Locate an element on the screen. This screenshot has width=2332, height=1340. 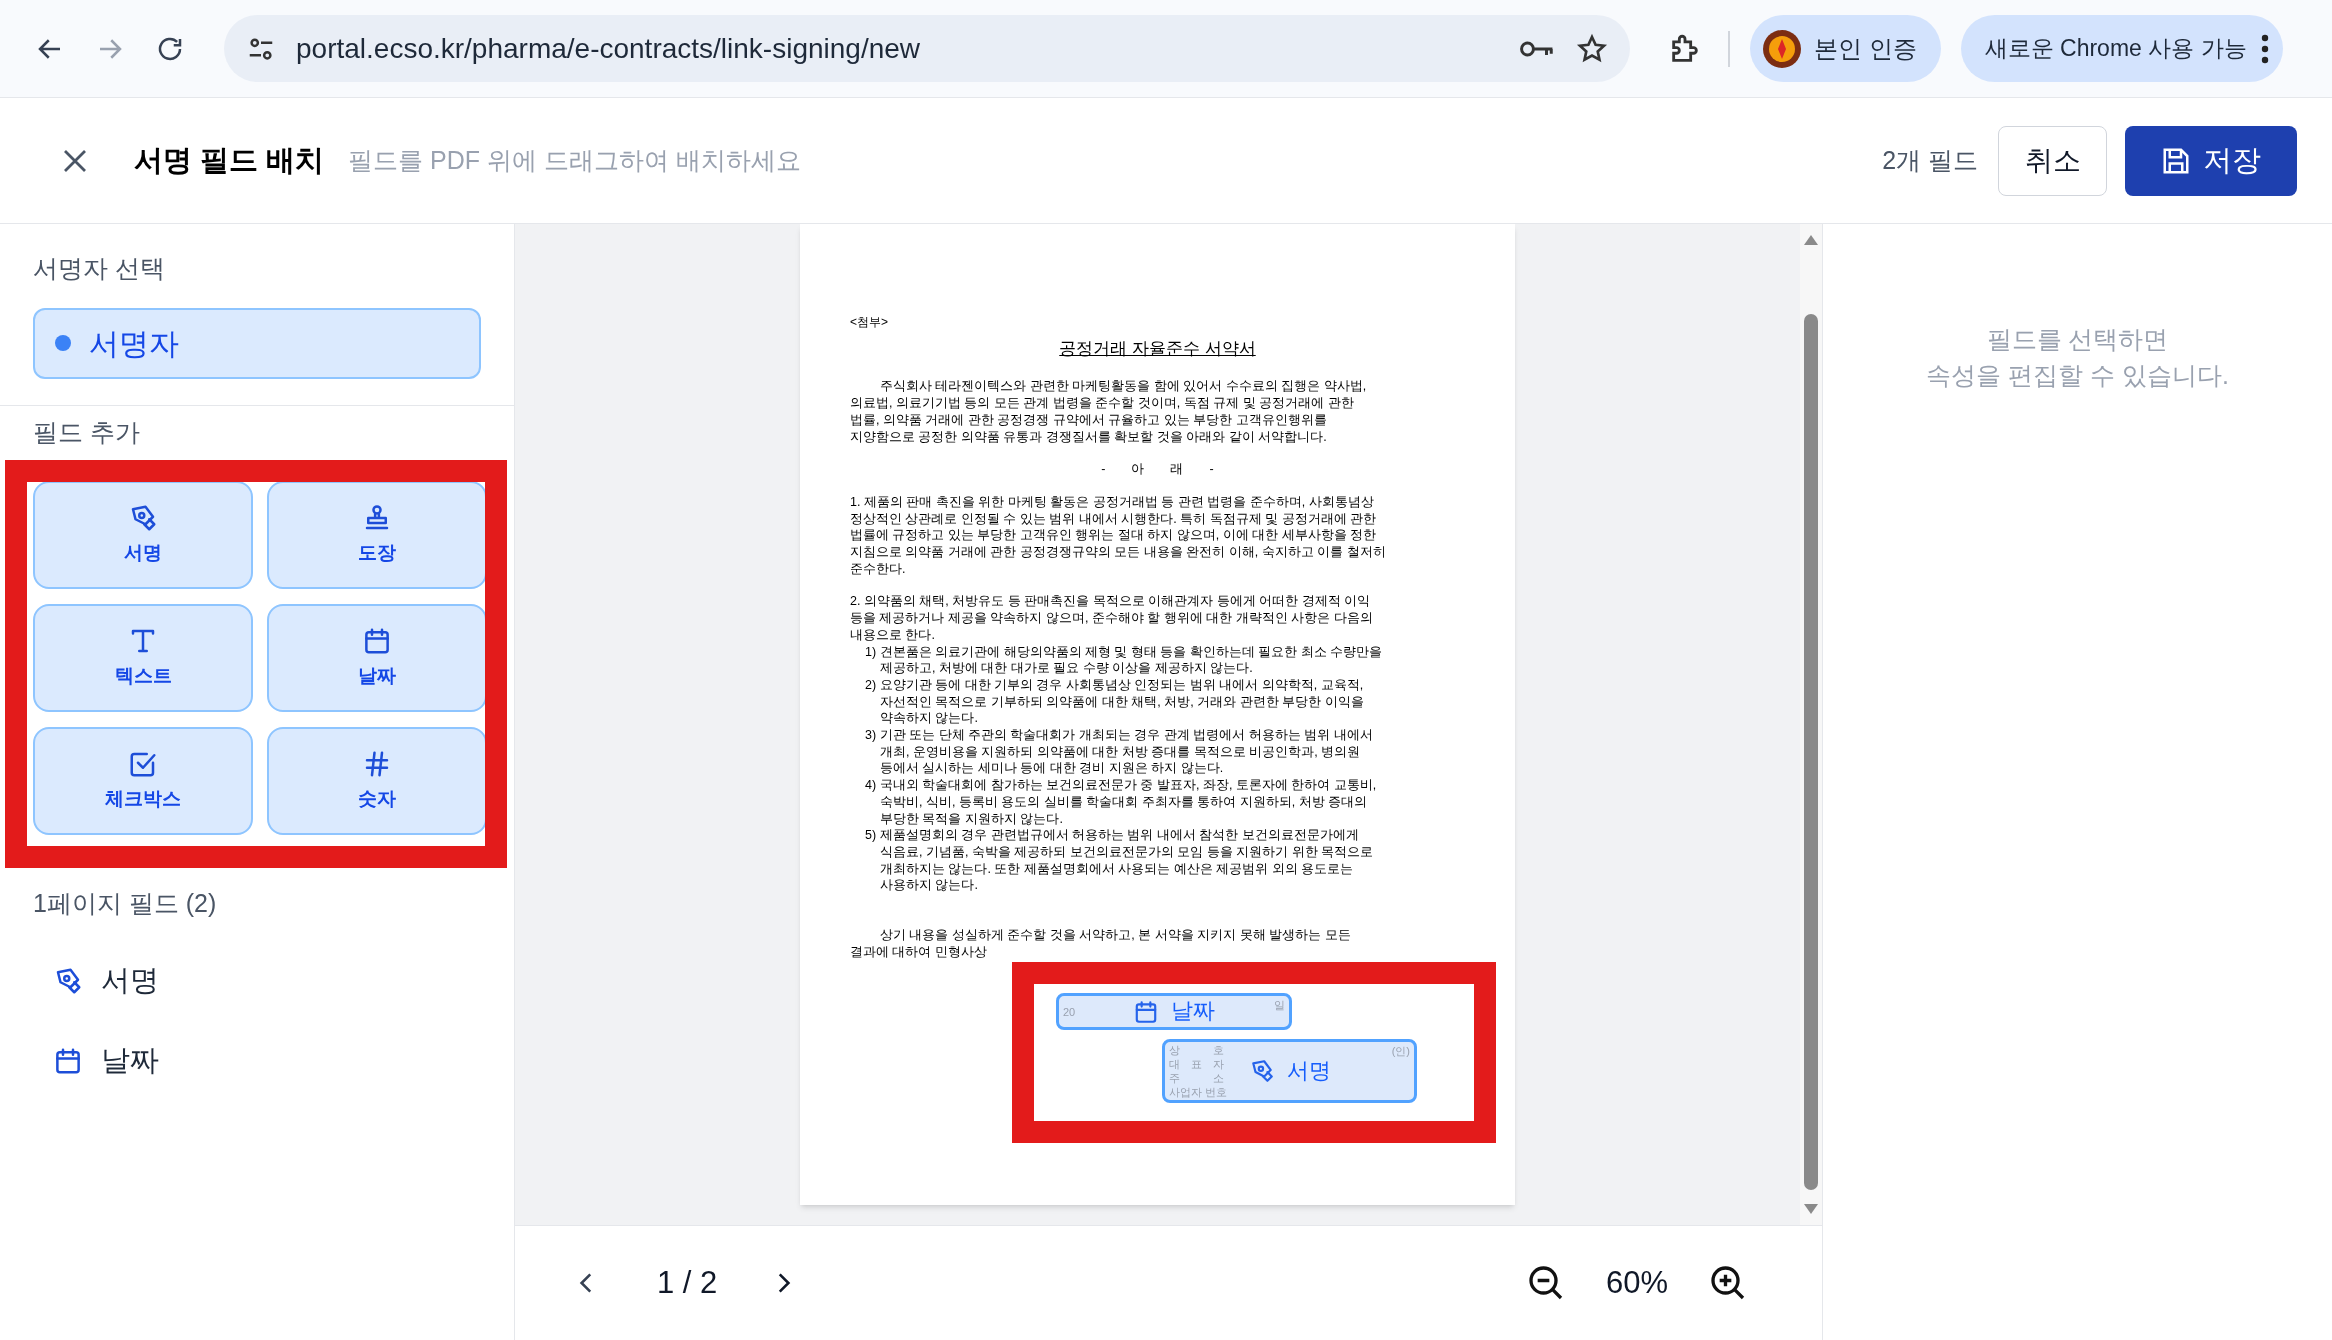
section-heading: 서명자 선택 is located at coordinates (99, 268).